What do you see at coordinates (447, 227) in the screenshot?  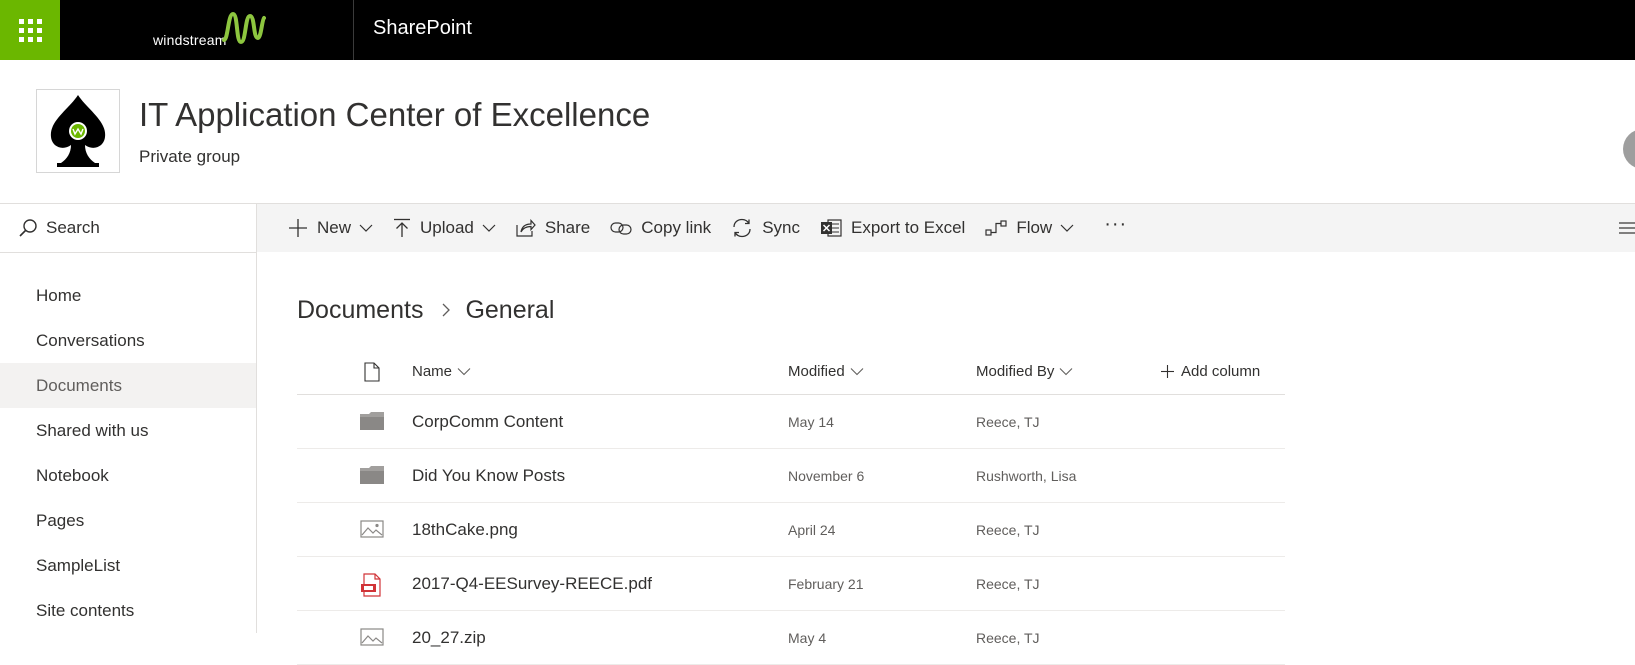 I see `upload-label: Upload` at bounding box center [447, 227].